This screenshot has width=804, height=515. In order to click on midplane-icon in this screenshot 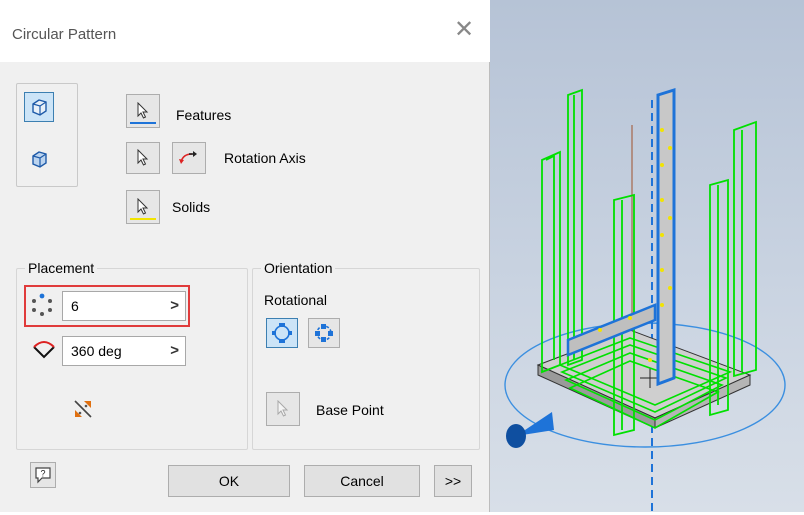, I will do `click(83, 409)`.